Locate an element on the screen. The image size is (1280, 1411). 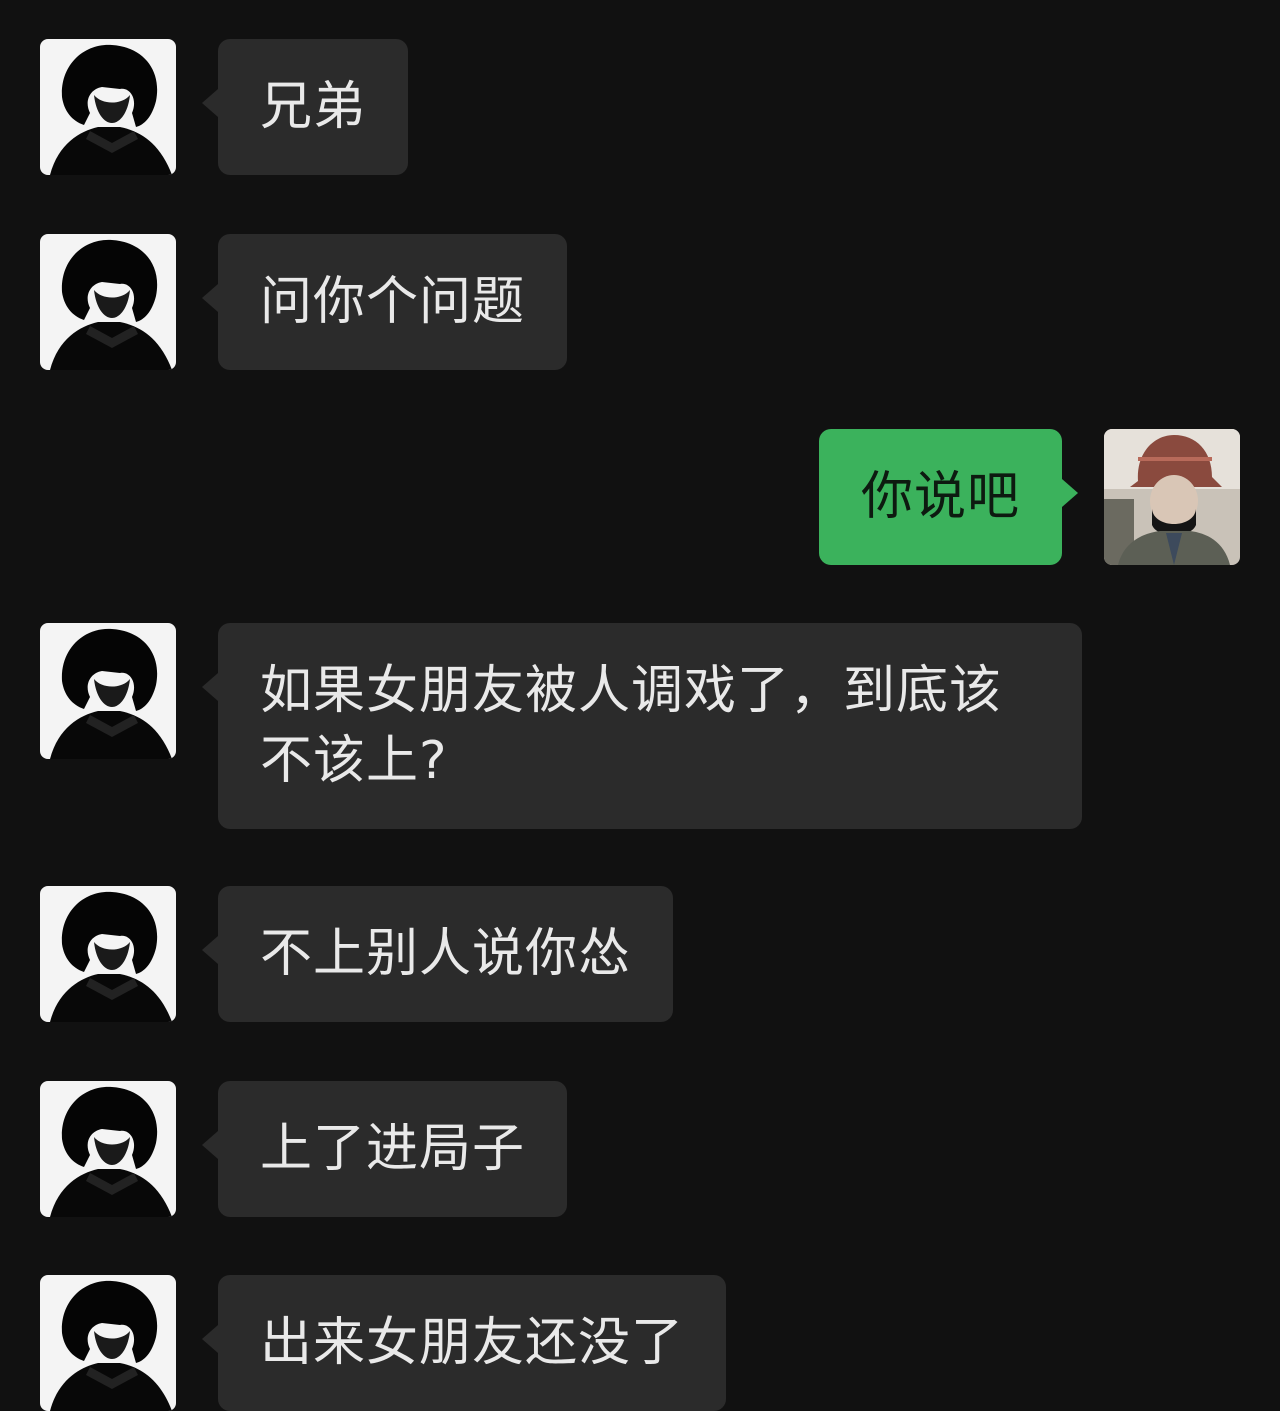
incoming-message-bubble: 出来女朋友还没了 is located at coordinates (464, 1343).